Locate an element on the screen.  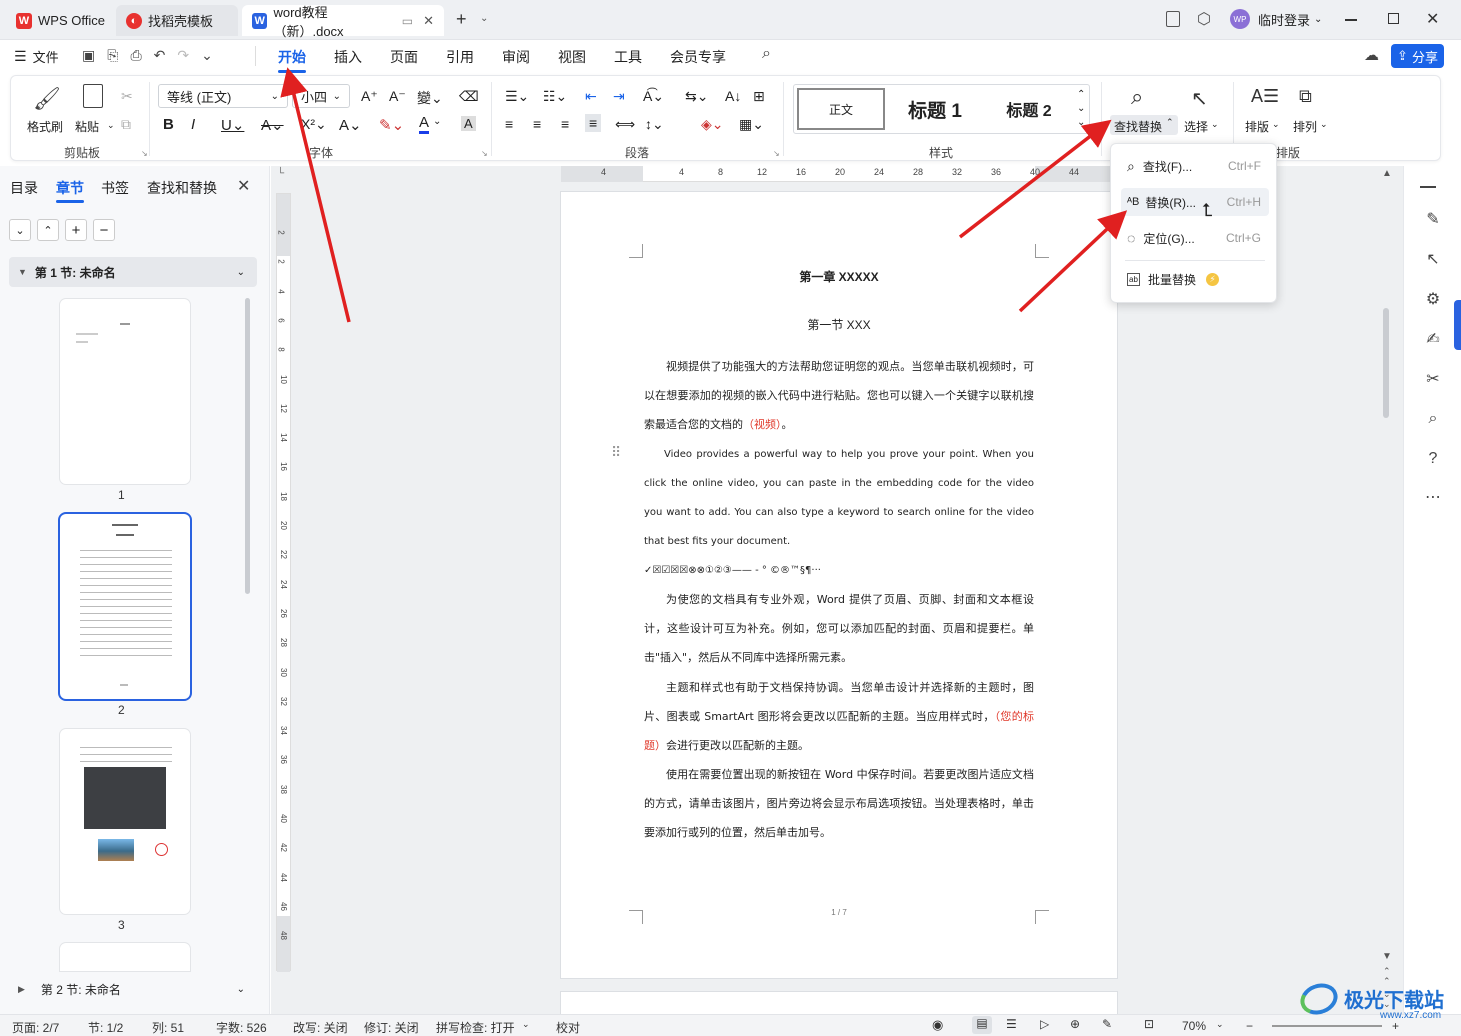
menu-item-batch-replace: ab 批量替换 ⚡ is located at coordinates (1195, 279).